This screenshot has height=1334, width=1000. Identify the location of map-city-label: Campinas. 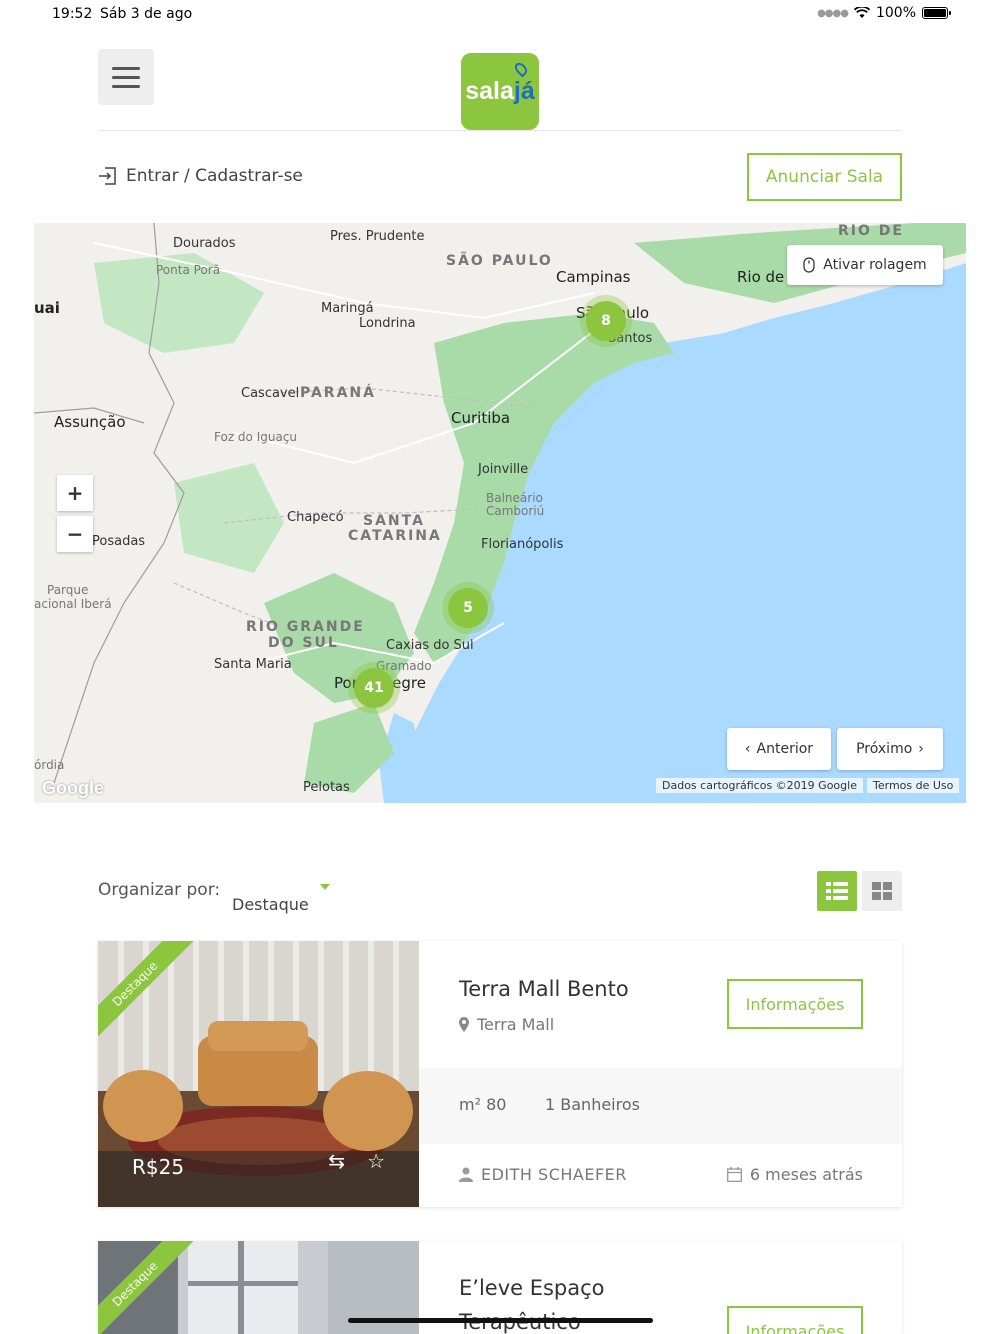
(593, 277).